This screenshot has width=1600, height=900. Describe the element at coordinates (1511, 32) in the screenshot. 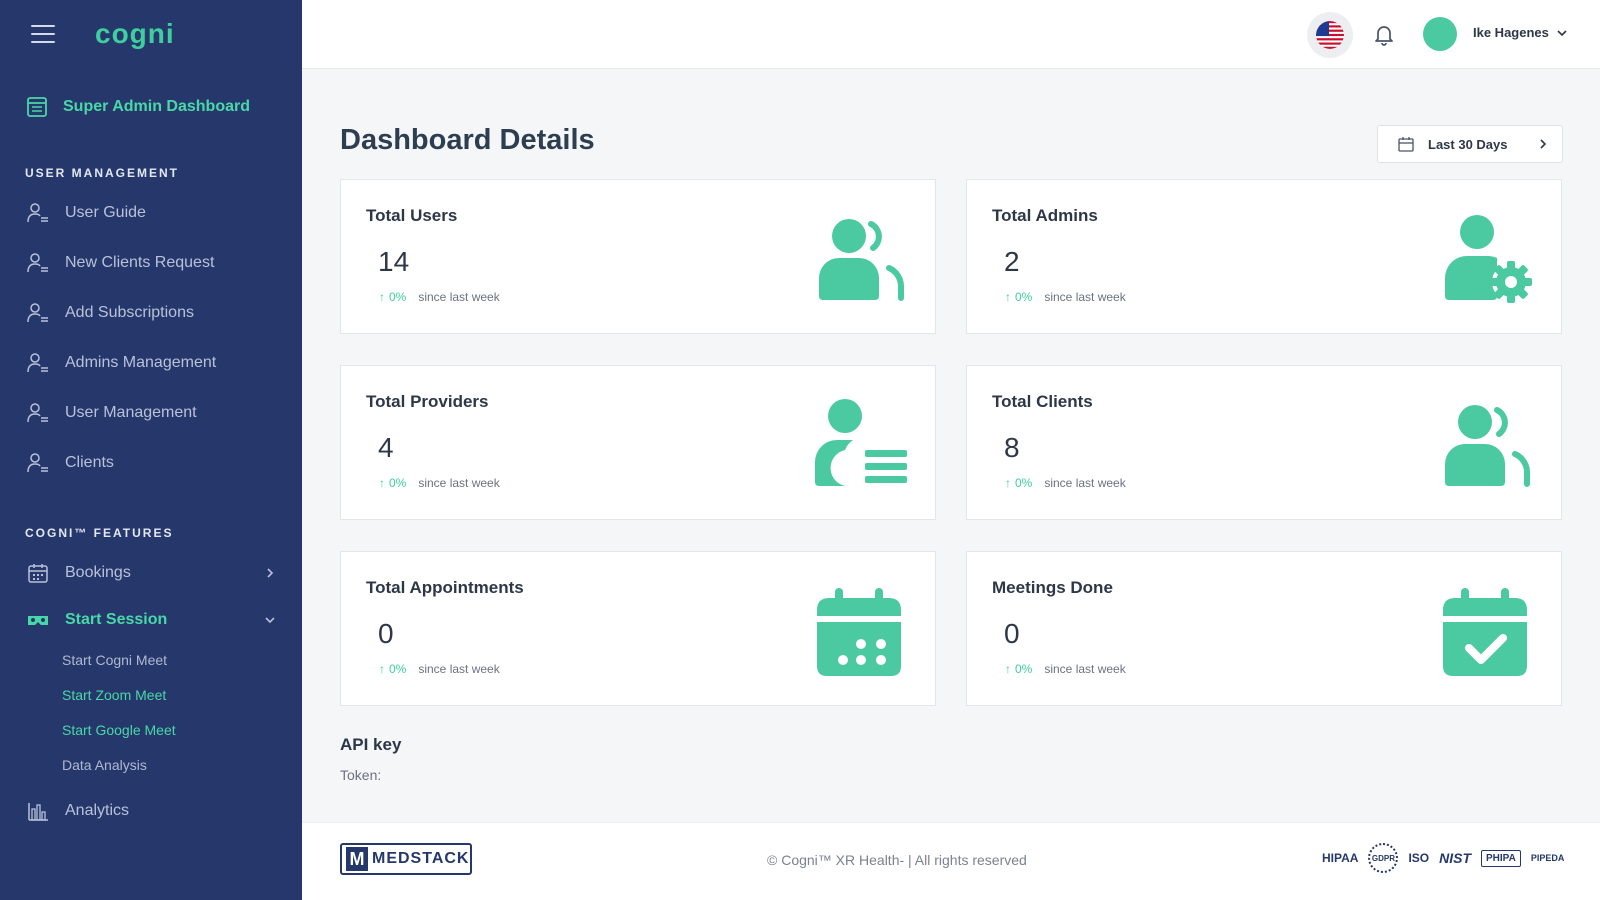

I see `user-name: Ike Hagenes` at that location.